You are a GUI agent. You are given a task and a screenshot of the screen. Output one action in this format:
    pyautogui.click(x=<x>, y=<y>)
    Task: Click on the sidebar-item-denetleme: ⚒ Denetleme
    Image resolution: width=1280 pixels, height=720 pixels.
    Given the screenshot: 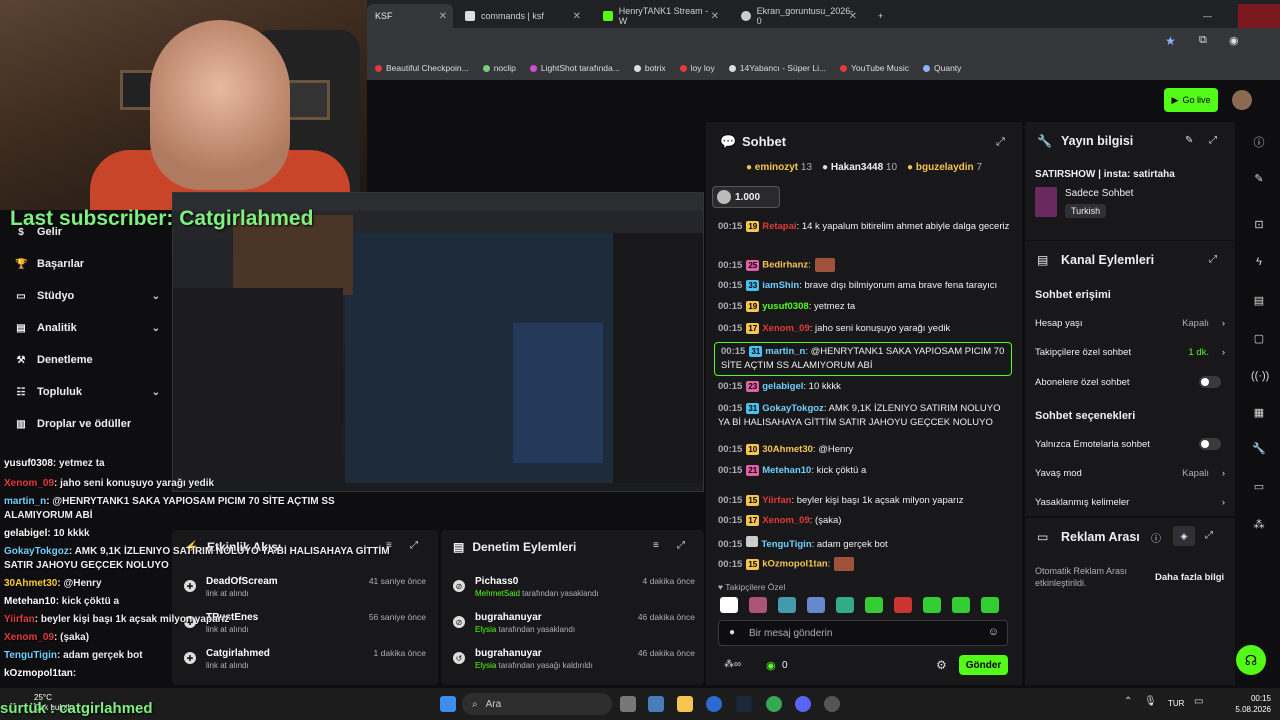 What is the action you would take?
    pyautogui.click(x=87, y=360)
    